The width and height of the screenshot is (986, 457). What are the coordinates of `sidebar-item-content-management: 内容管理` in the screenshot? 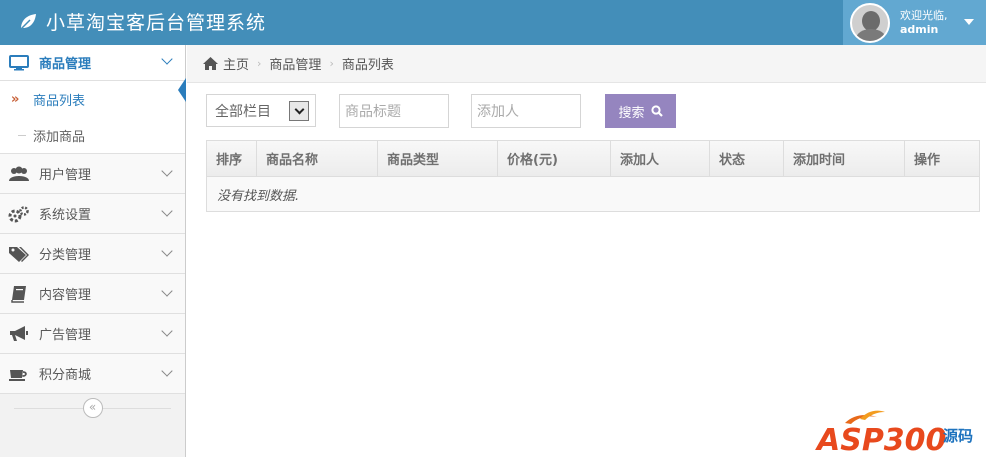 It's located at (92, 294).